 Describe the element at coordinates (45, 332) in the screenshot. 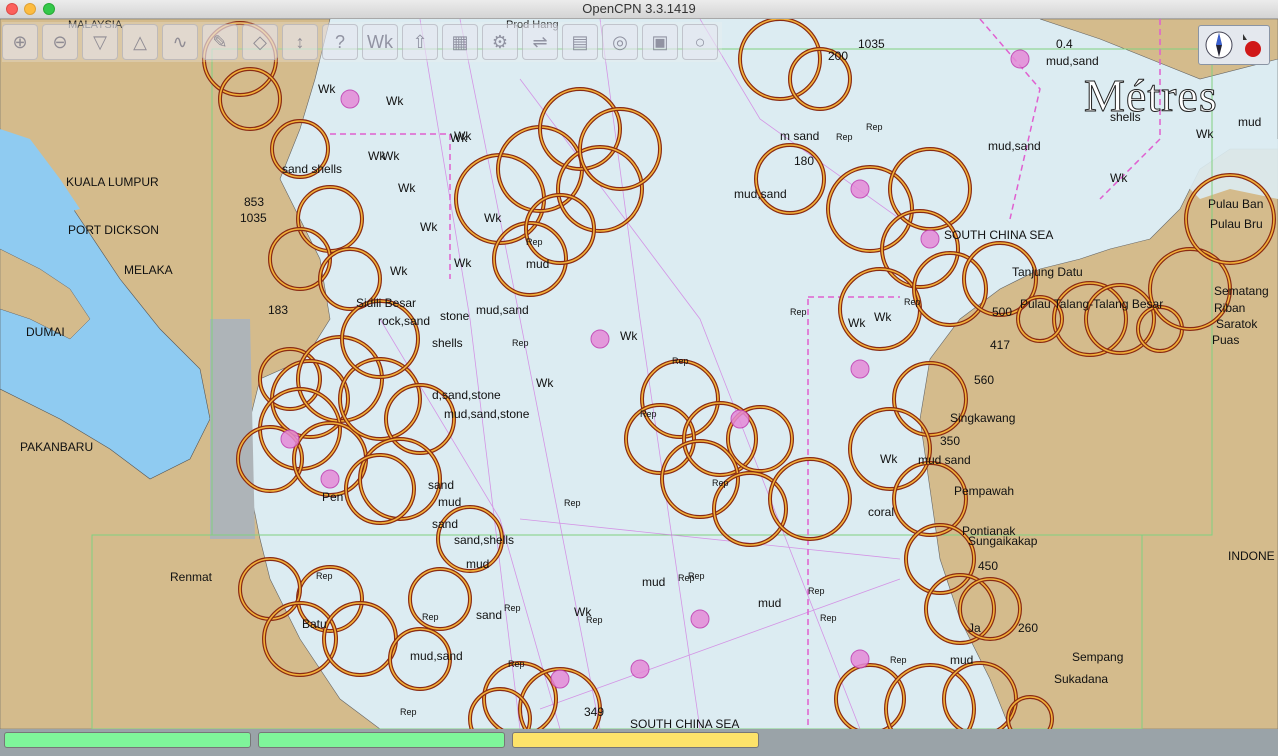

I see `place-name: DUMAI` at that location.